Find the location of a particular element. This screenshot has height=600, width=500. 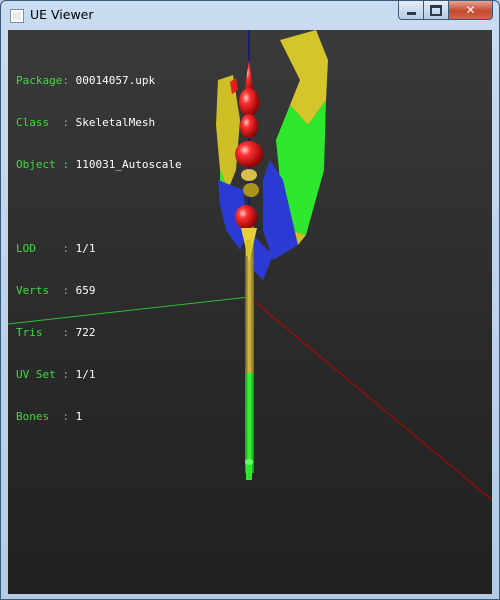

blade-left-yellow is located at coordinates (228, 132).